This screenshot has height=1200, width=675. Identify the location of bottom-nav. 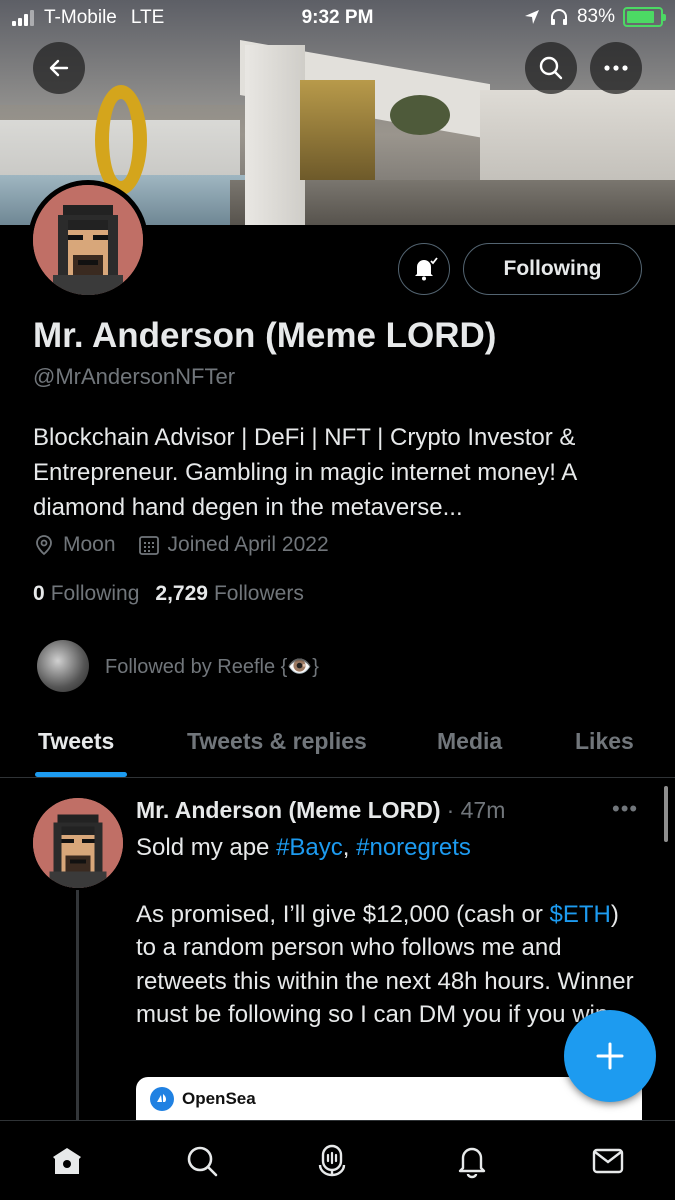
(337, 1160).